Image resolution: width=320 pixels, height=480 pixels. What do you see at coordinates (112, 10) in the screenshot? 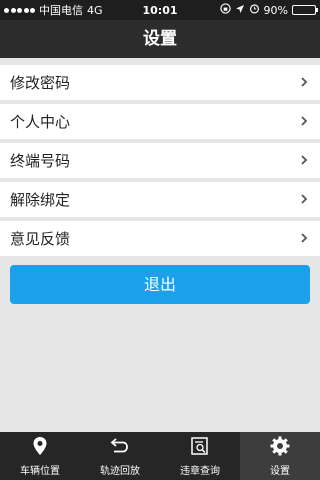
I see `status-left: 中国电信 4G` at bounding box center [112, 10].